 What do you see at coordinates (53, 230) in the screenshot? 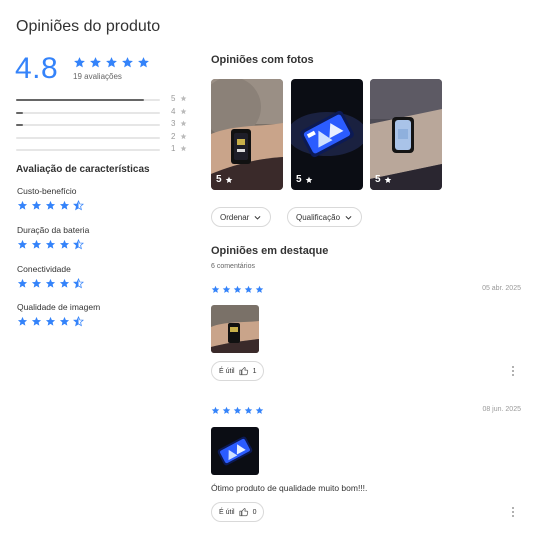
I see `characteristic-label: Duração da bateria` at bounding box center [53, 230].